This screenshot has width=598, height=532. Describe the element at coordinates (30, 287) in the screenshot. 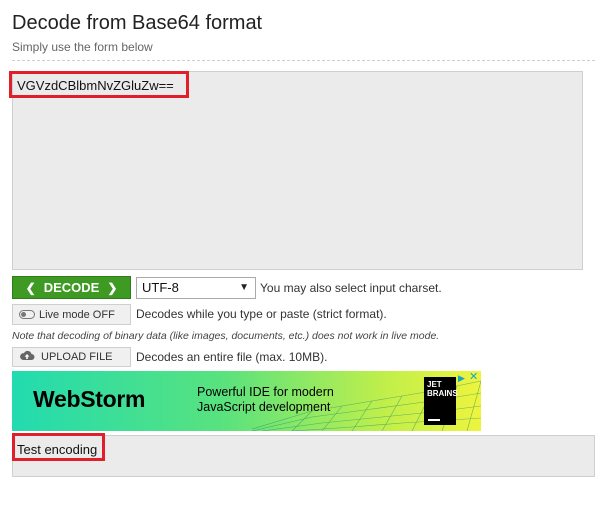

I see `chevron-left-icon: ❮` at that location.